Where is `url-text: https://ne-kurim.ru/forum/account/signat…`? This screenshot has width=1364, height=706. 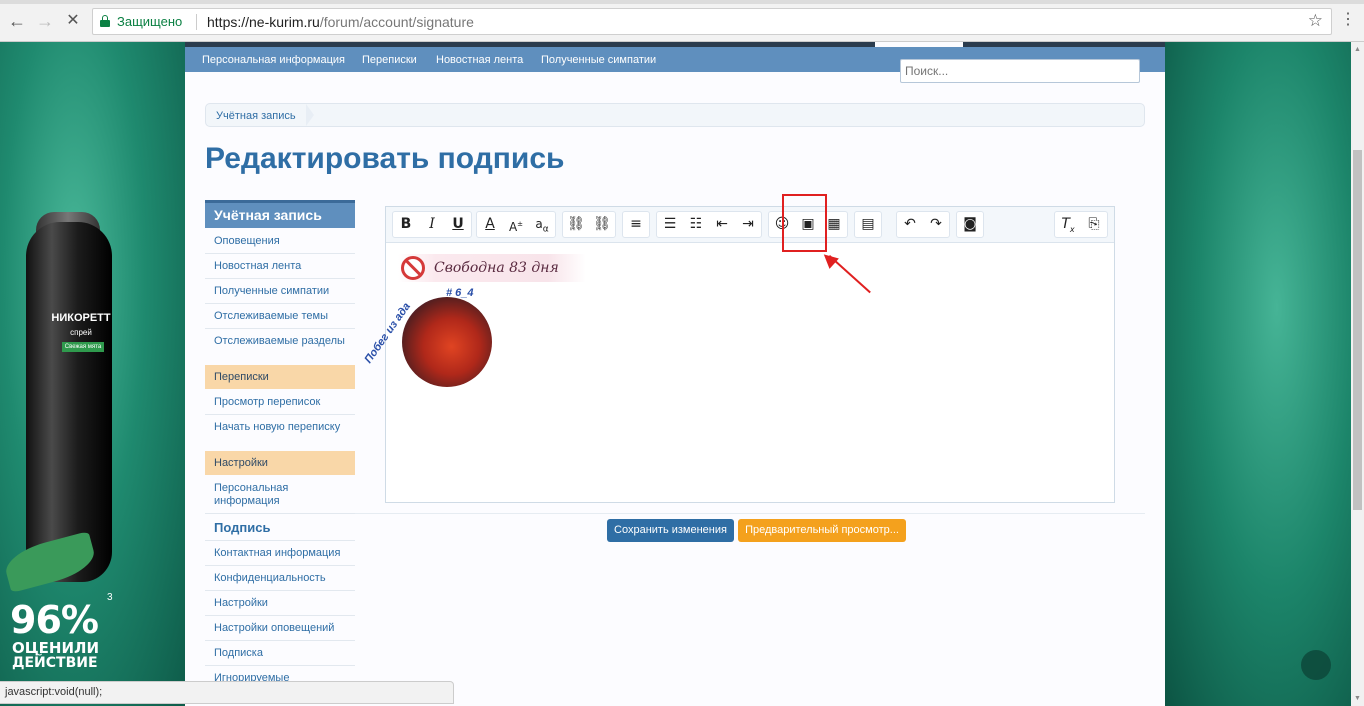
url-text: https://ne-kurim.ru/forum/account/signat… is located at coordinates (340, 22).